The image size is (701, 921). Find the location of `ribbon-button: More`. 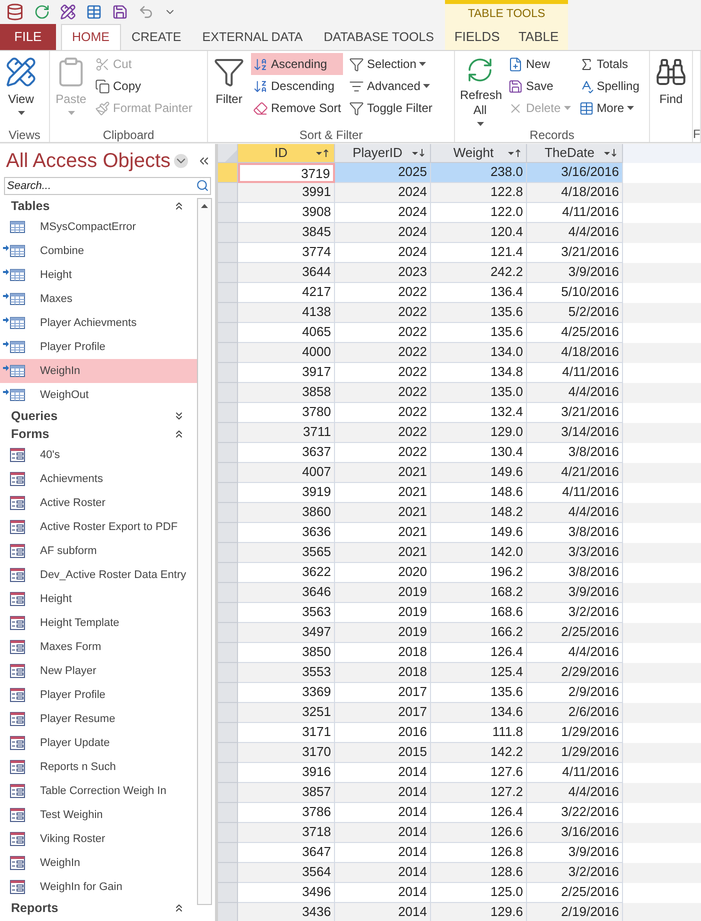

ribbon-button: More is located at coordinates (609, 108).